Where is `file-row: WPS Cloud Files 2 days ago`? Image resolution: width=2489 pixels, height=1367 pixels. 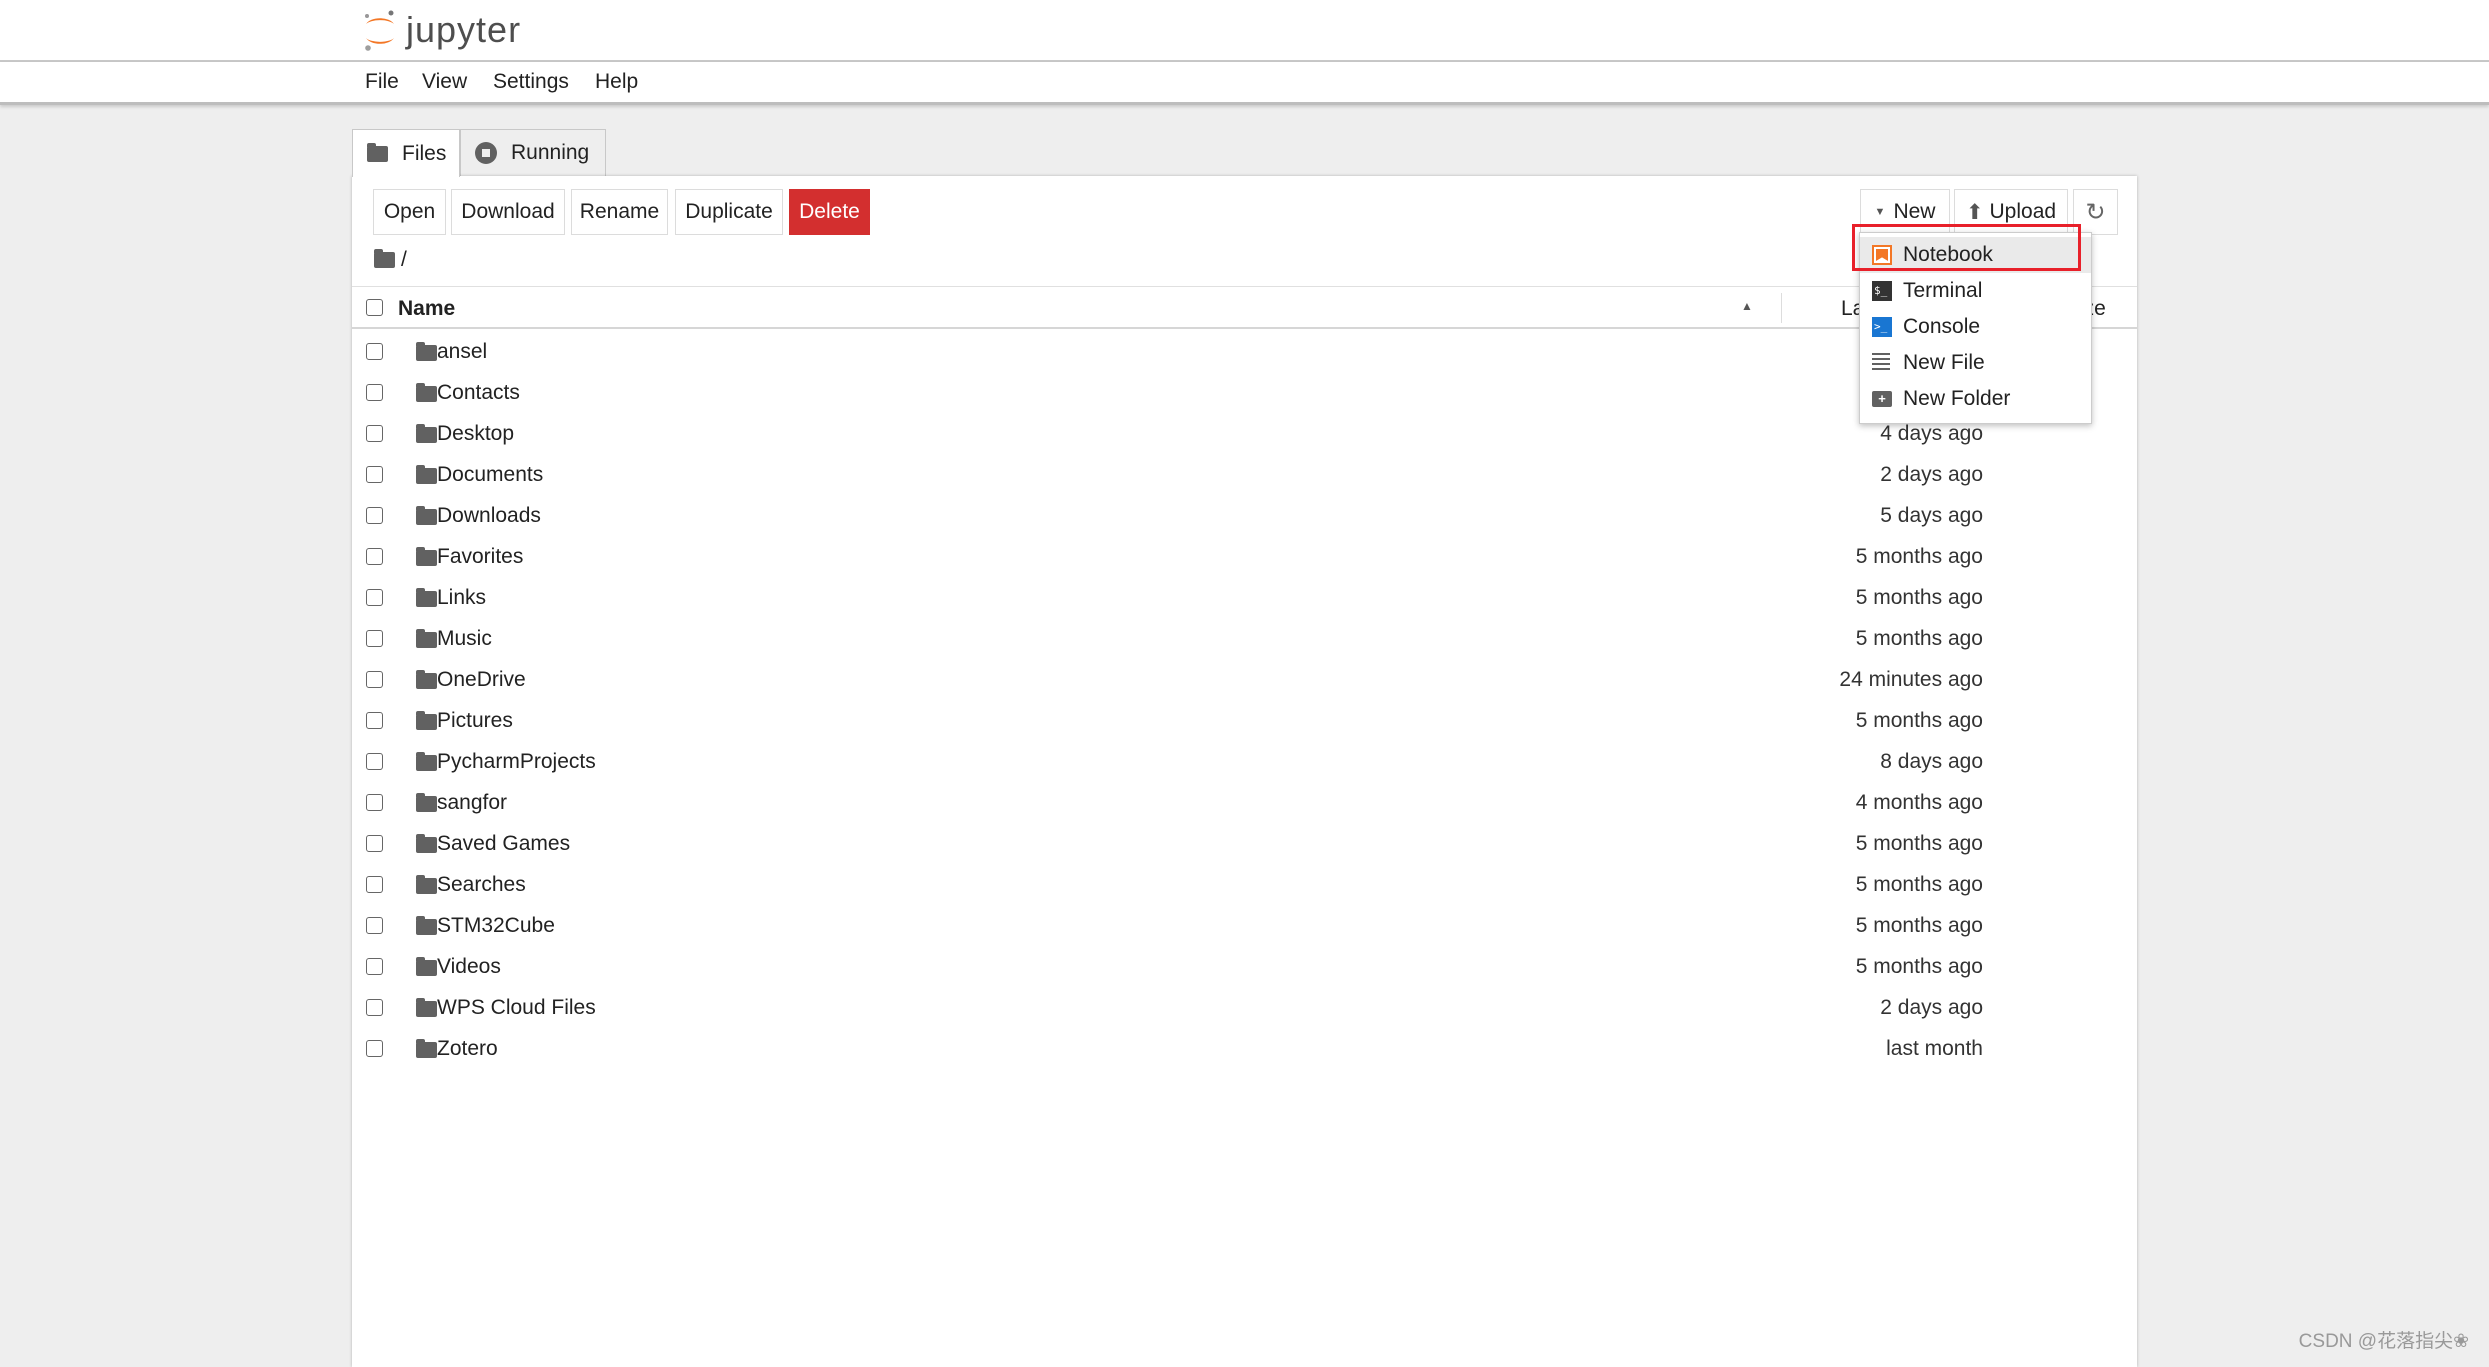
file-row: WPS Cloud Files 2 days ago is located at coordinates (1244, 1007).